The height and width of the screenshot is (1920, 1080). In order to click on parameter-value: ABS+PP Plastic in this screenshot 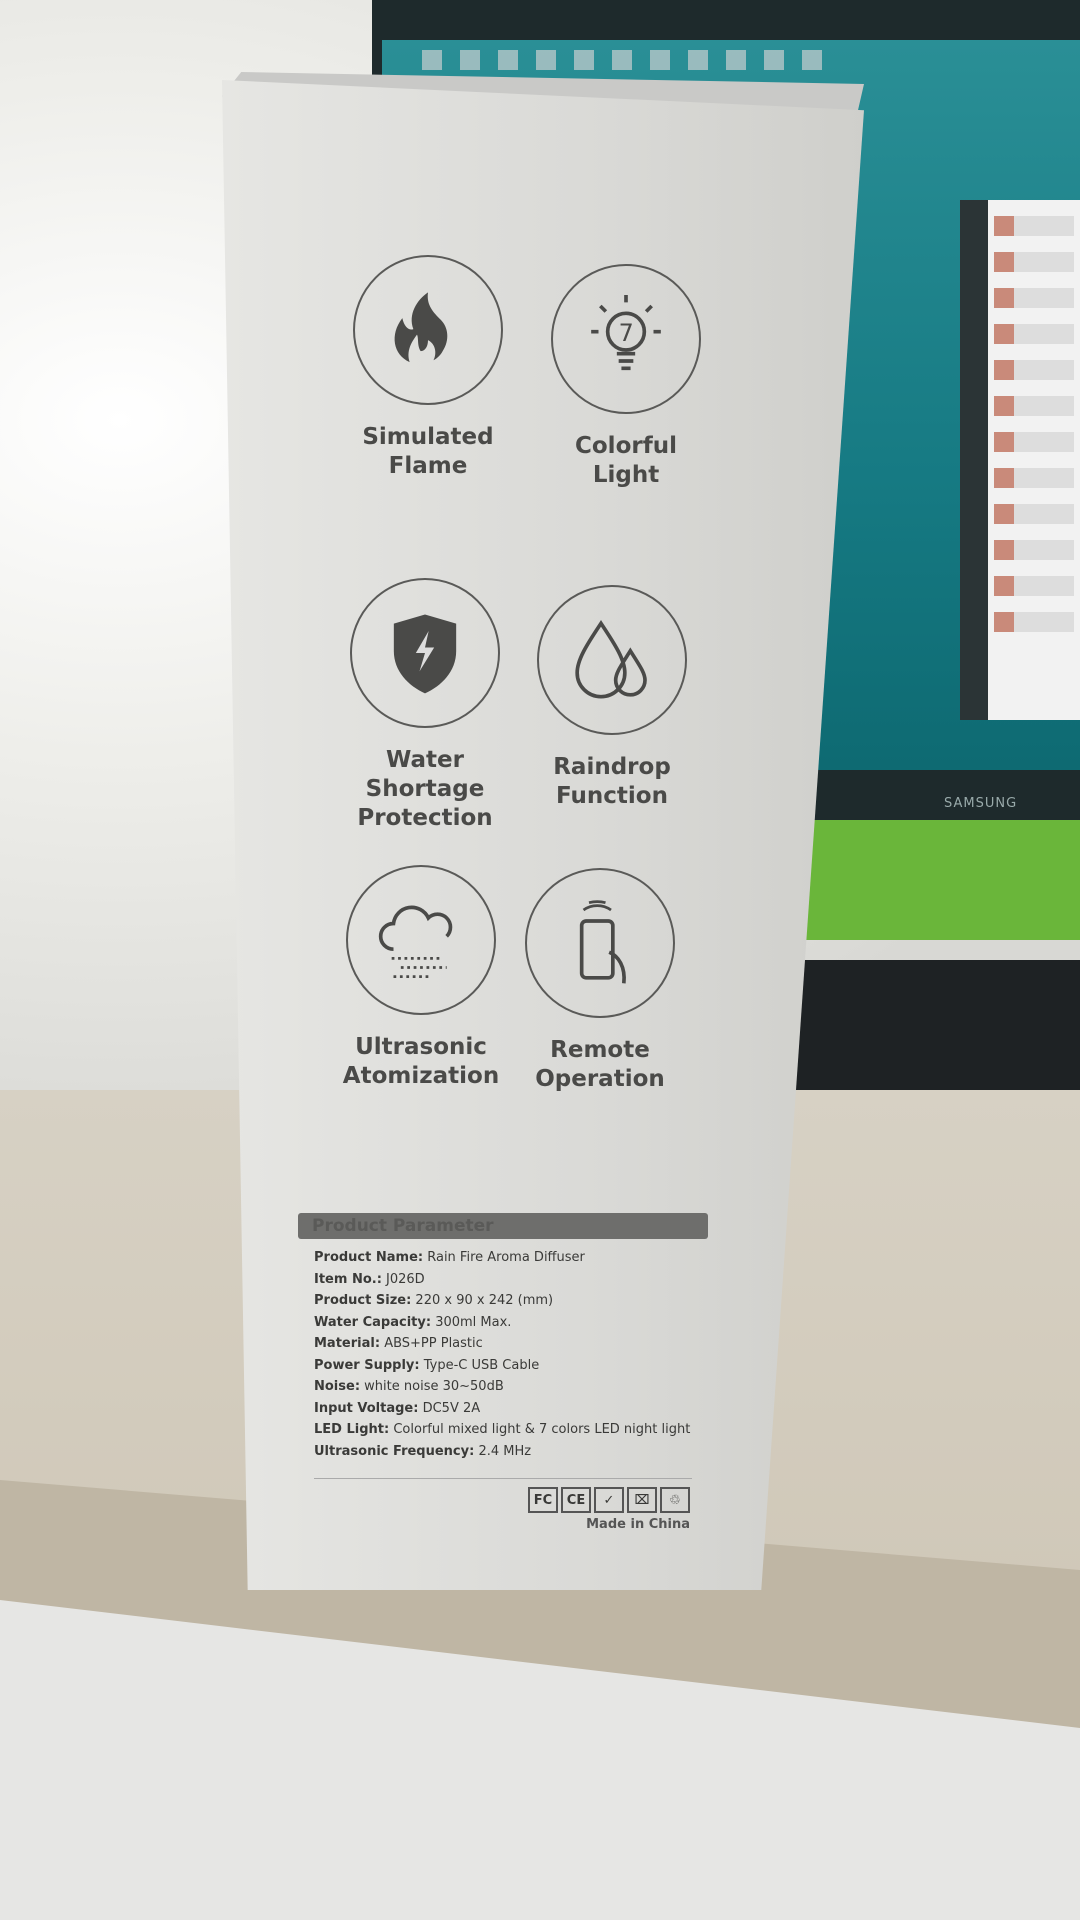, I will do `click(433, 1343)`.